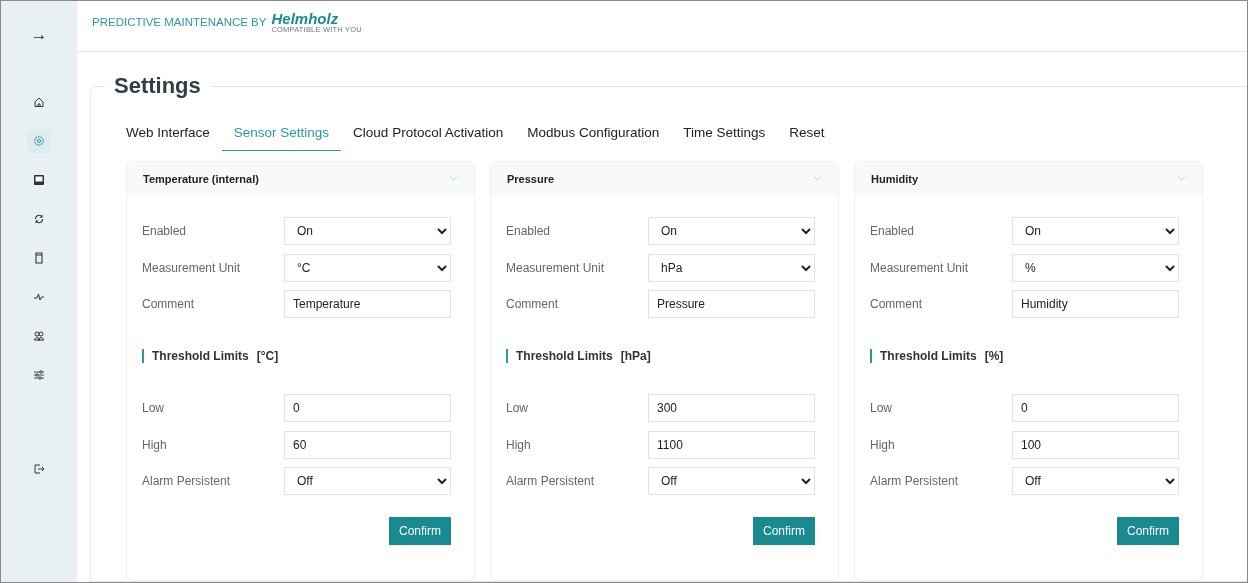 Image resolution: width=1248 pixels, height=583 pixels. Describe the element at coordinates (724, 134) in the screenshot. I see `tab: Time Settings` at that location.